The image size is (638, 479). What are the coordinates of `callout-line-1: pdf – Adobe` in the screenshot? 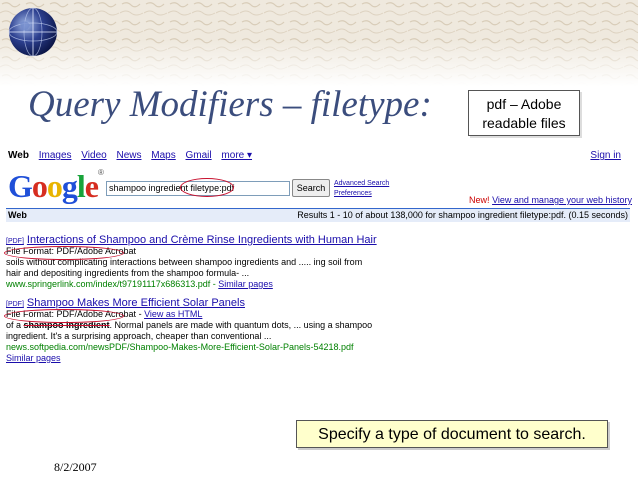 It's located at (524, 104).